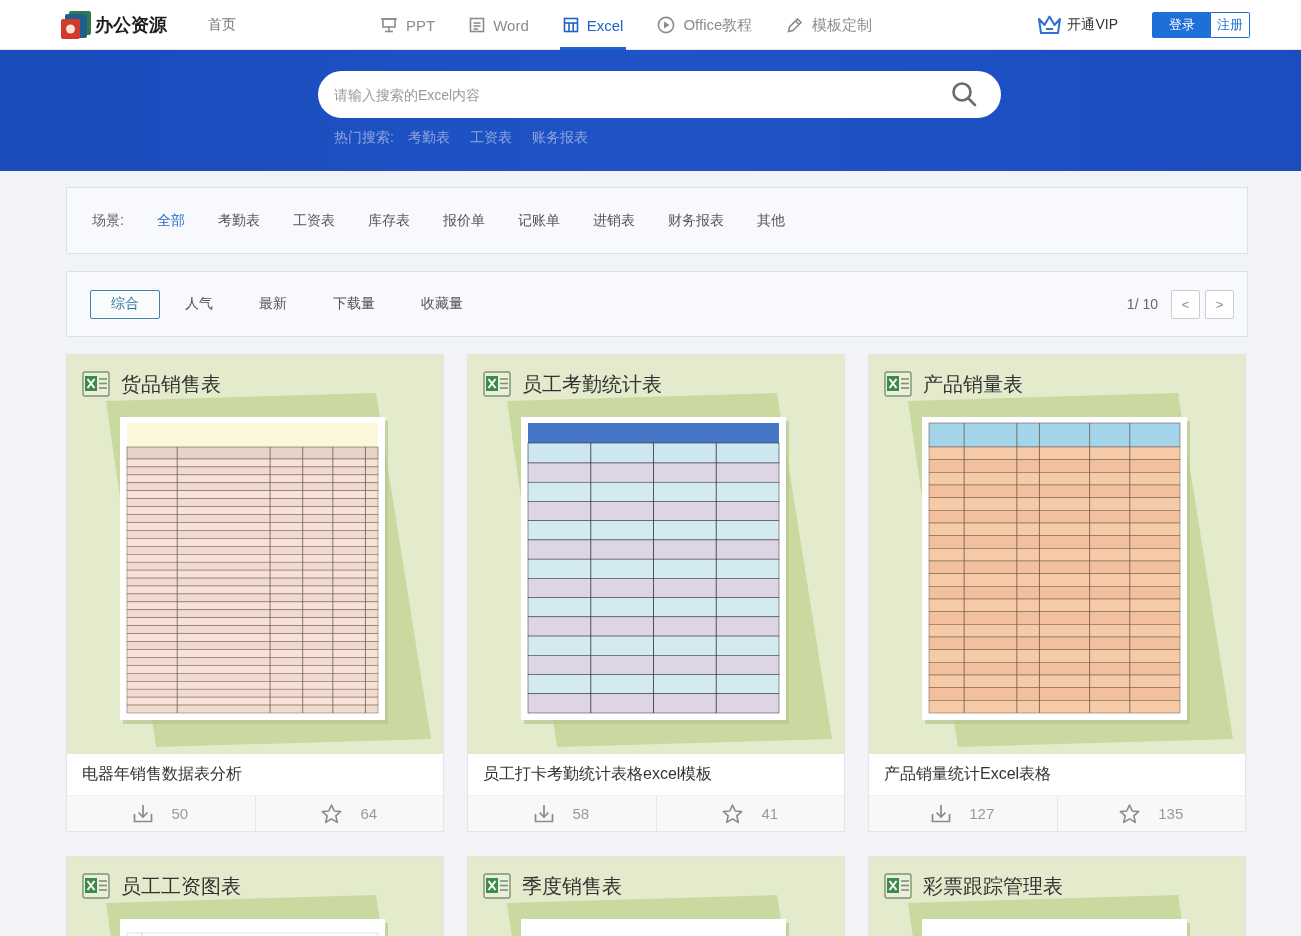 Image resolution: width=1301 pixels, height=936 pixels. What do you see at coordinates (255, 554) in the screenshot?
I see `template-thumbnail: 货品销售表` at bounding box center [255, 554].